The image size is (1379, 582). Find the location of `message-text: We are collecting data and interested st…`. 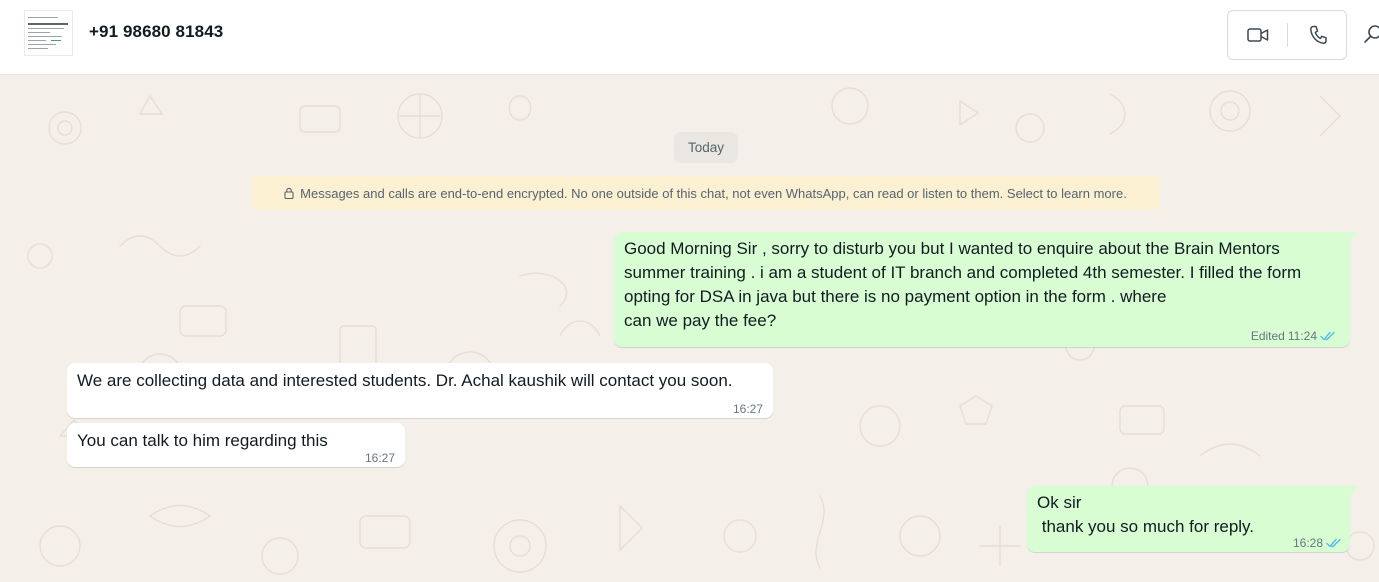

message-text: We are collecting data and interested st… is located at coordinates (405, 380).